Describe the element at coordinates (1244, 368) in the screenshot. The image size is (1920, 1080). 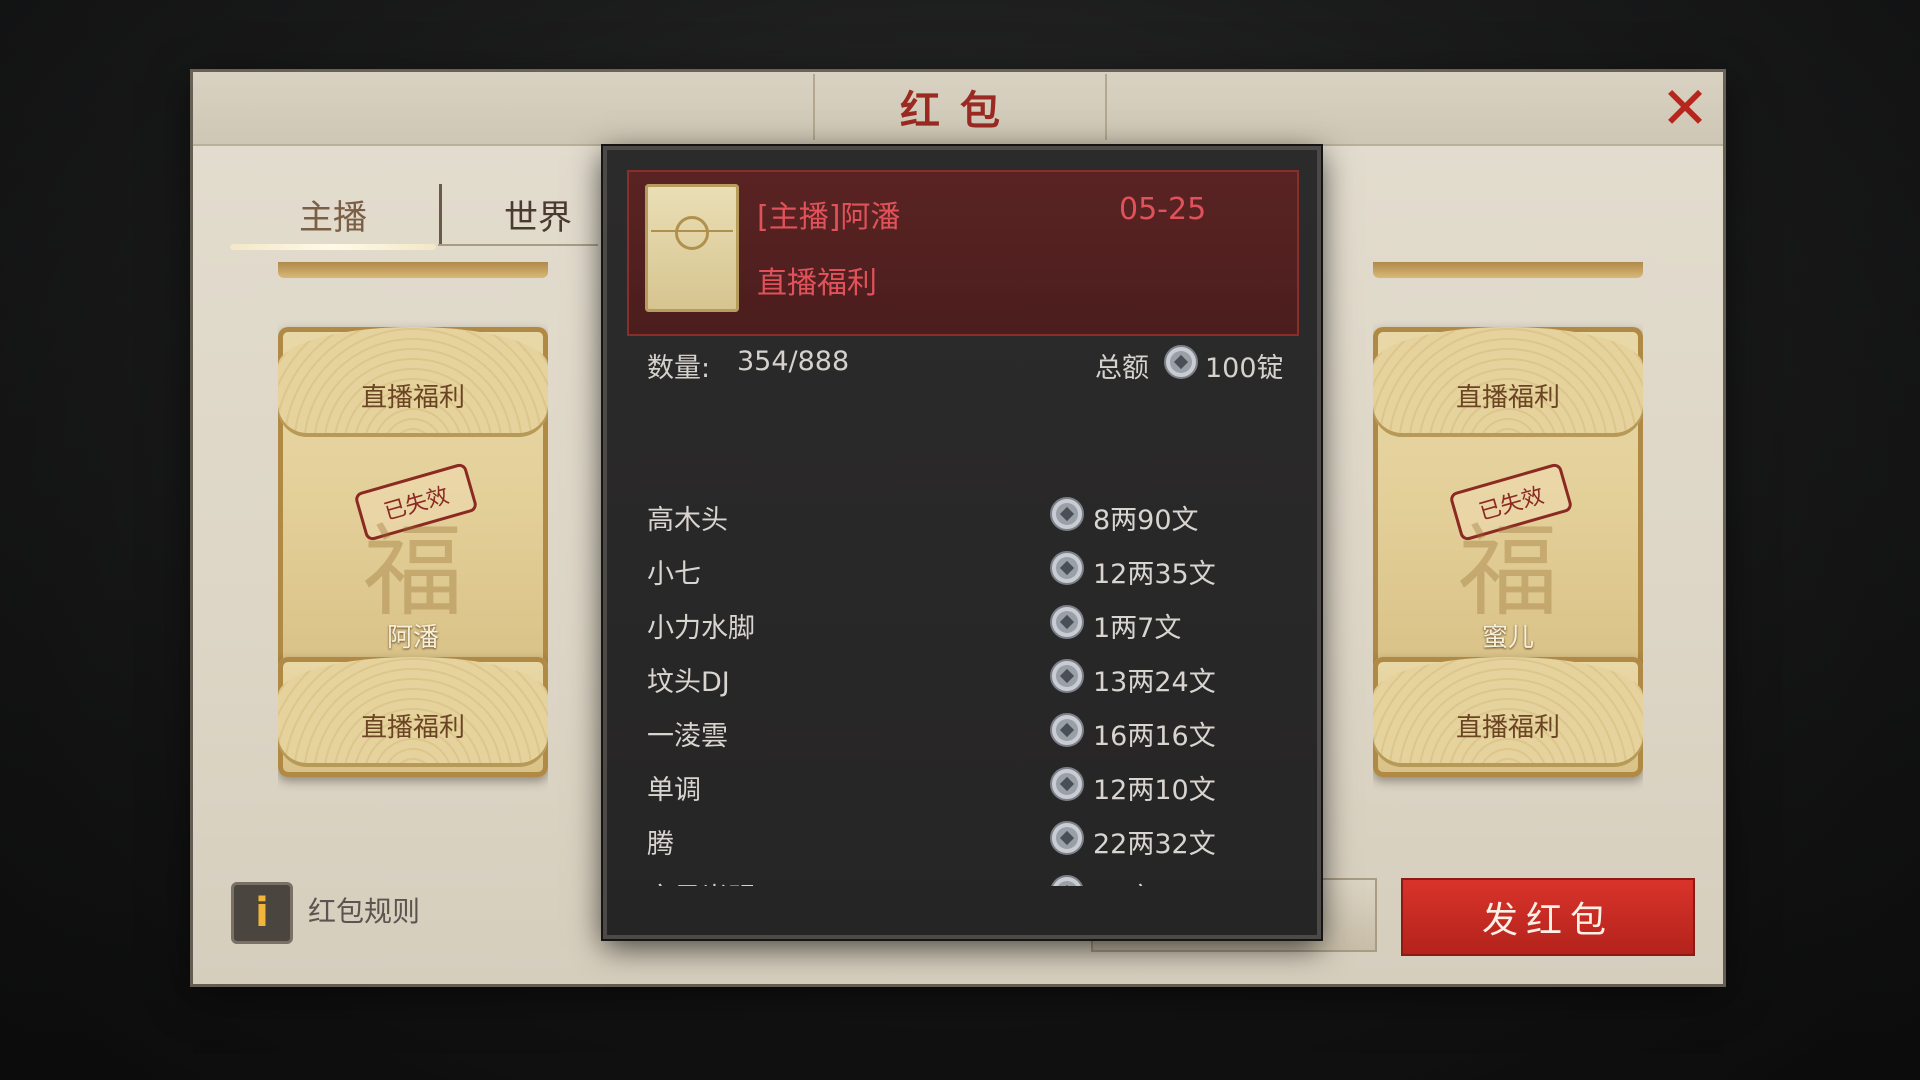
I see `total-value: 100锭` at that location.